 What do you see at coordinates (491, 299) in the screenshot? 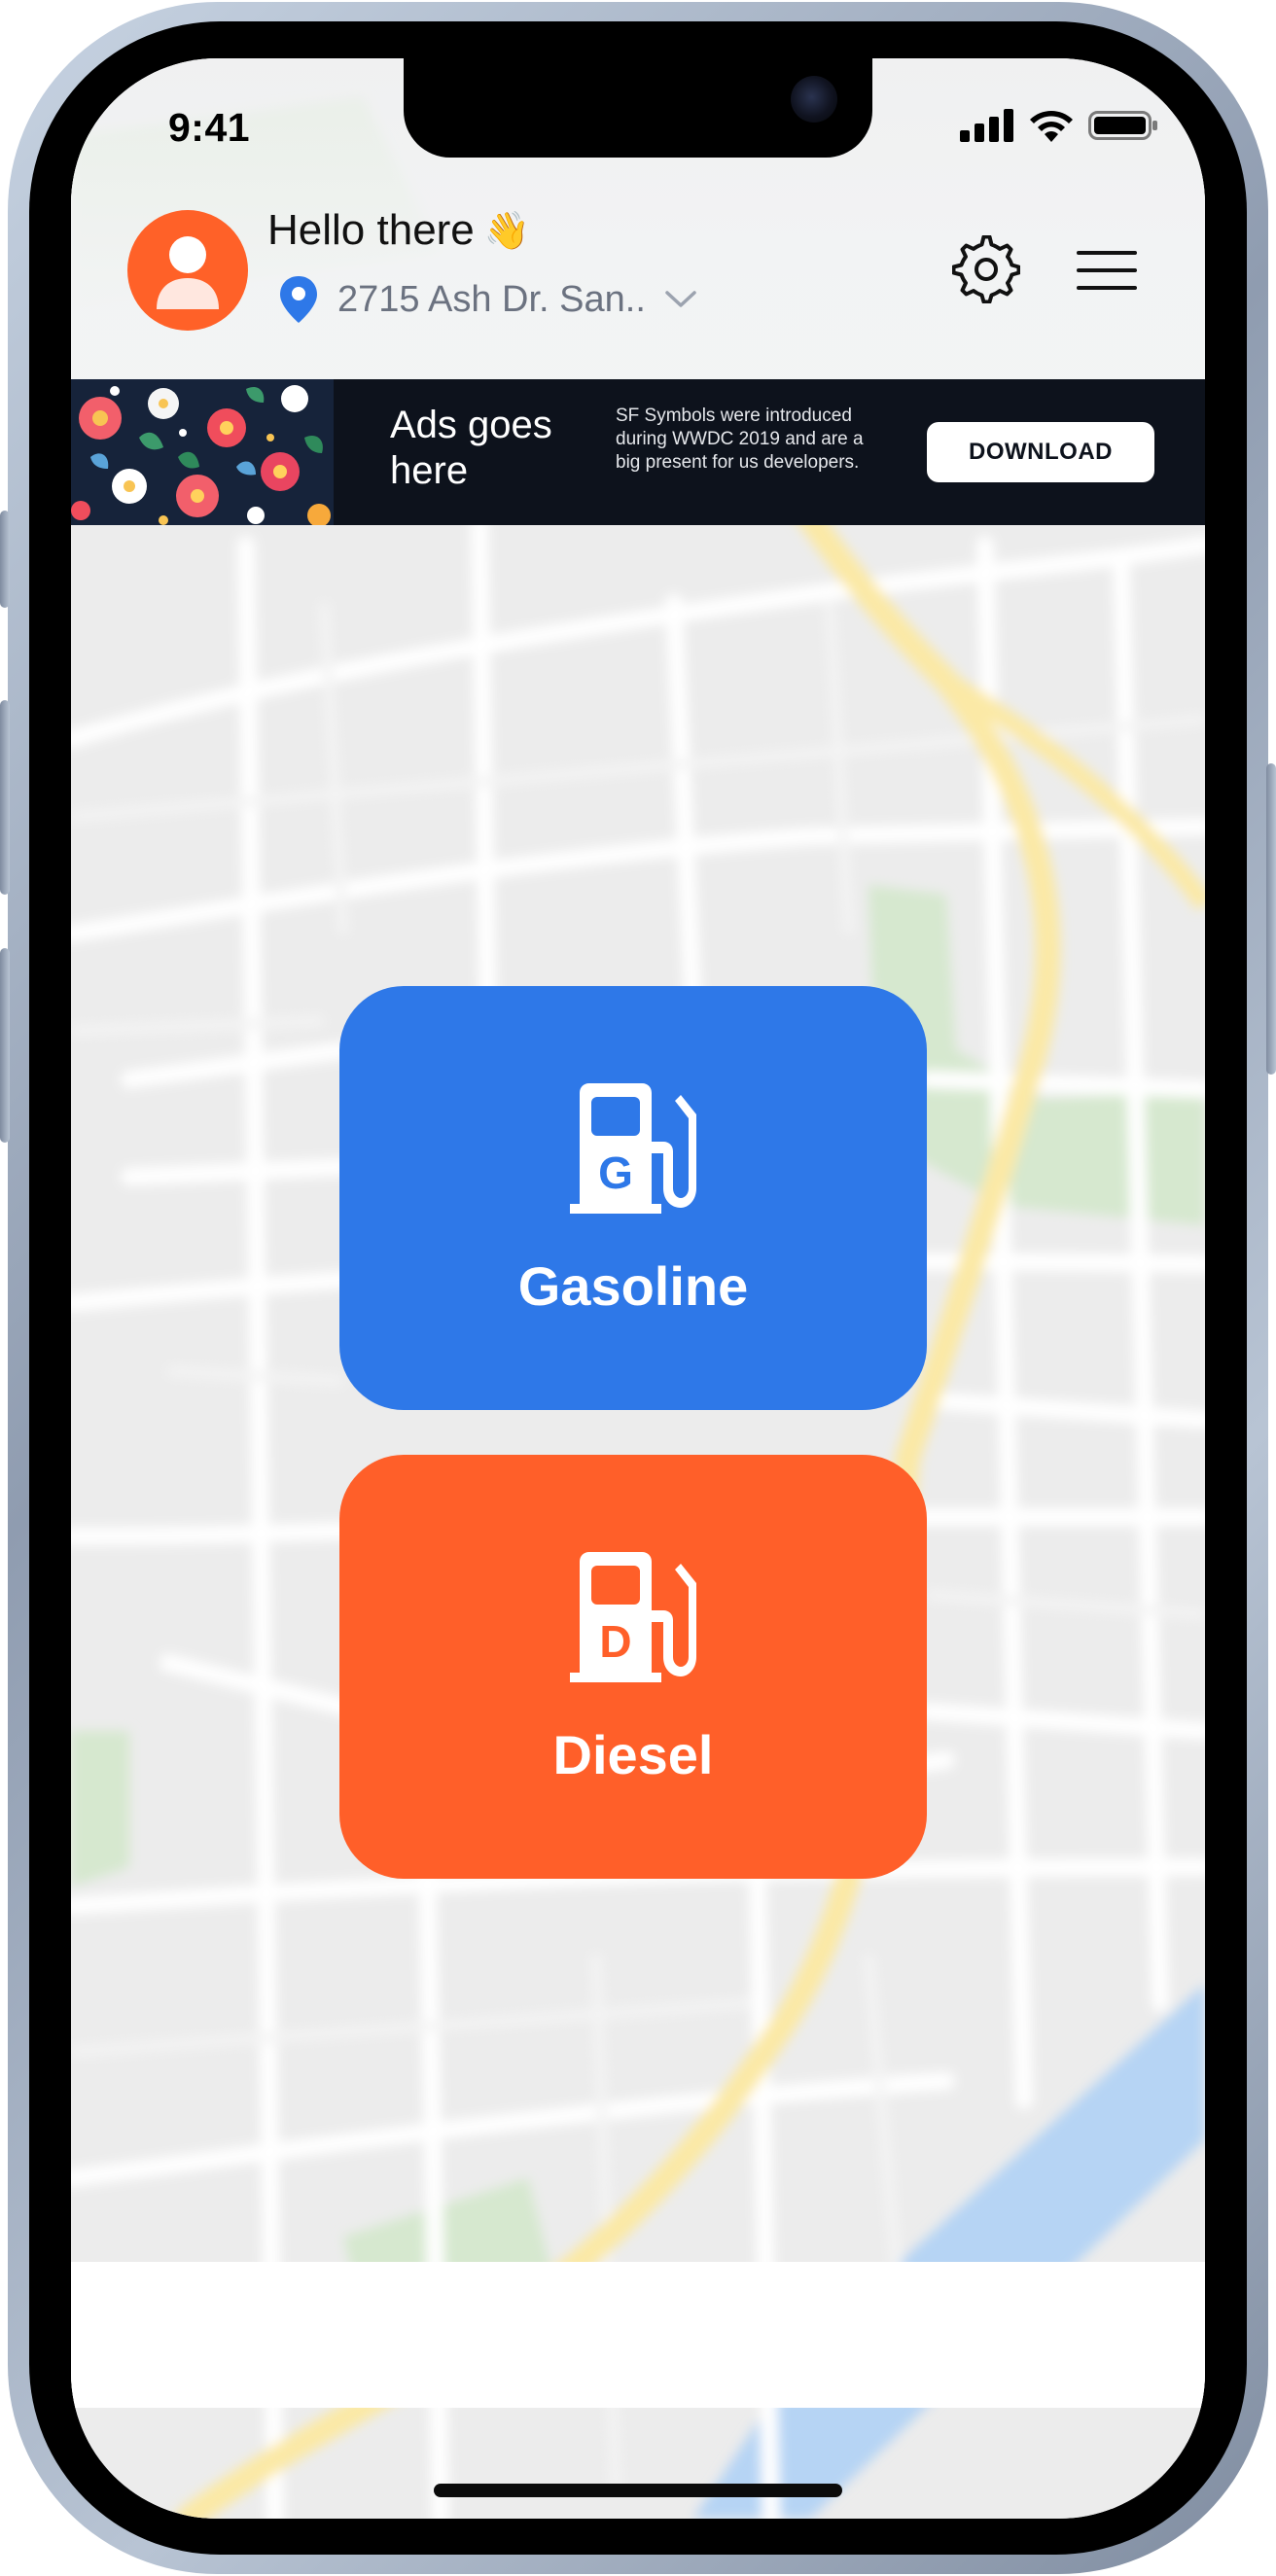
I see `location-text: 2715 Ash Dr. San..` at bounding box center [491, 299].